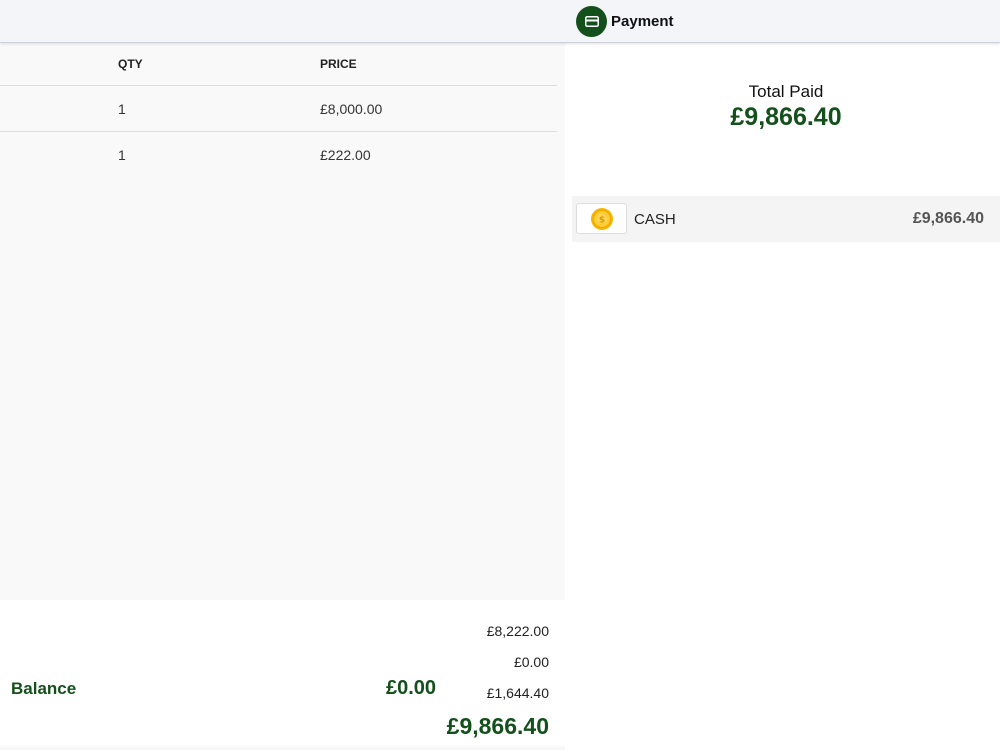 The height and width of the screenshot is (750, 1000). Describe the element at coordinates (44, 688) in the screenshot. I see `balance-label: Balance` at that location.